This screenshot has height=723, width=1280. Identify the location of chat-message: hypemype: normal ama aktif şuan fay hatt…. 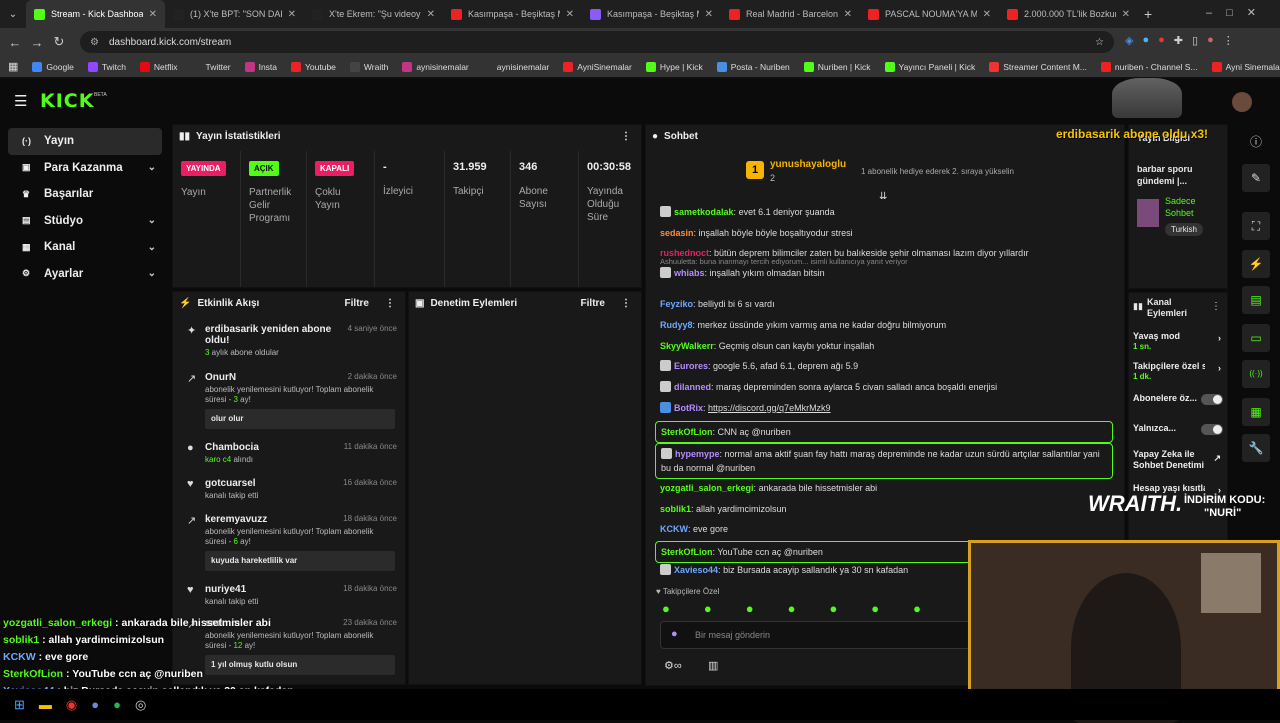
(884, 461).